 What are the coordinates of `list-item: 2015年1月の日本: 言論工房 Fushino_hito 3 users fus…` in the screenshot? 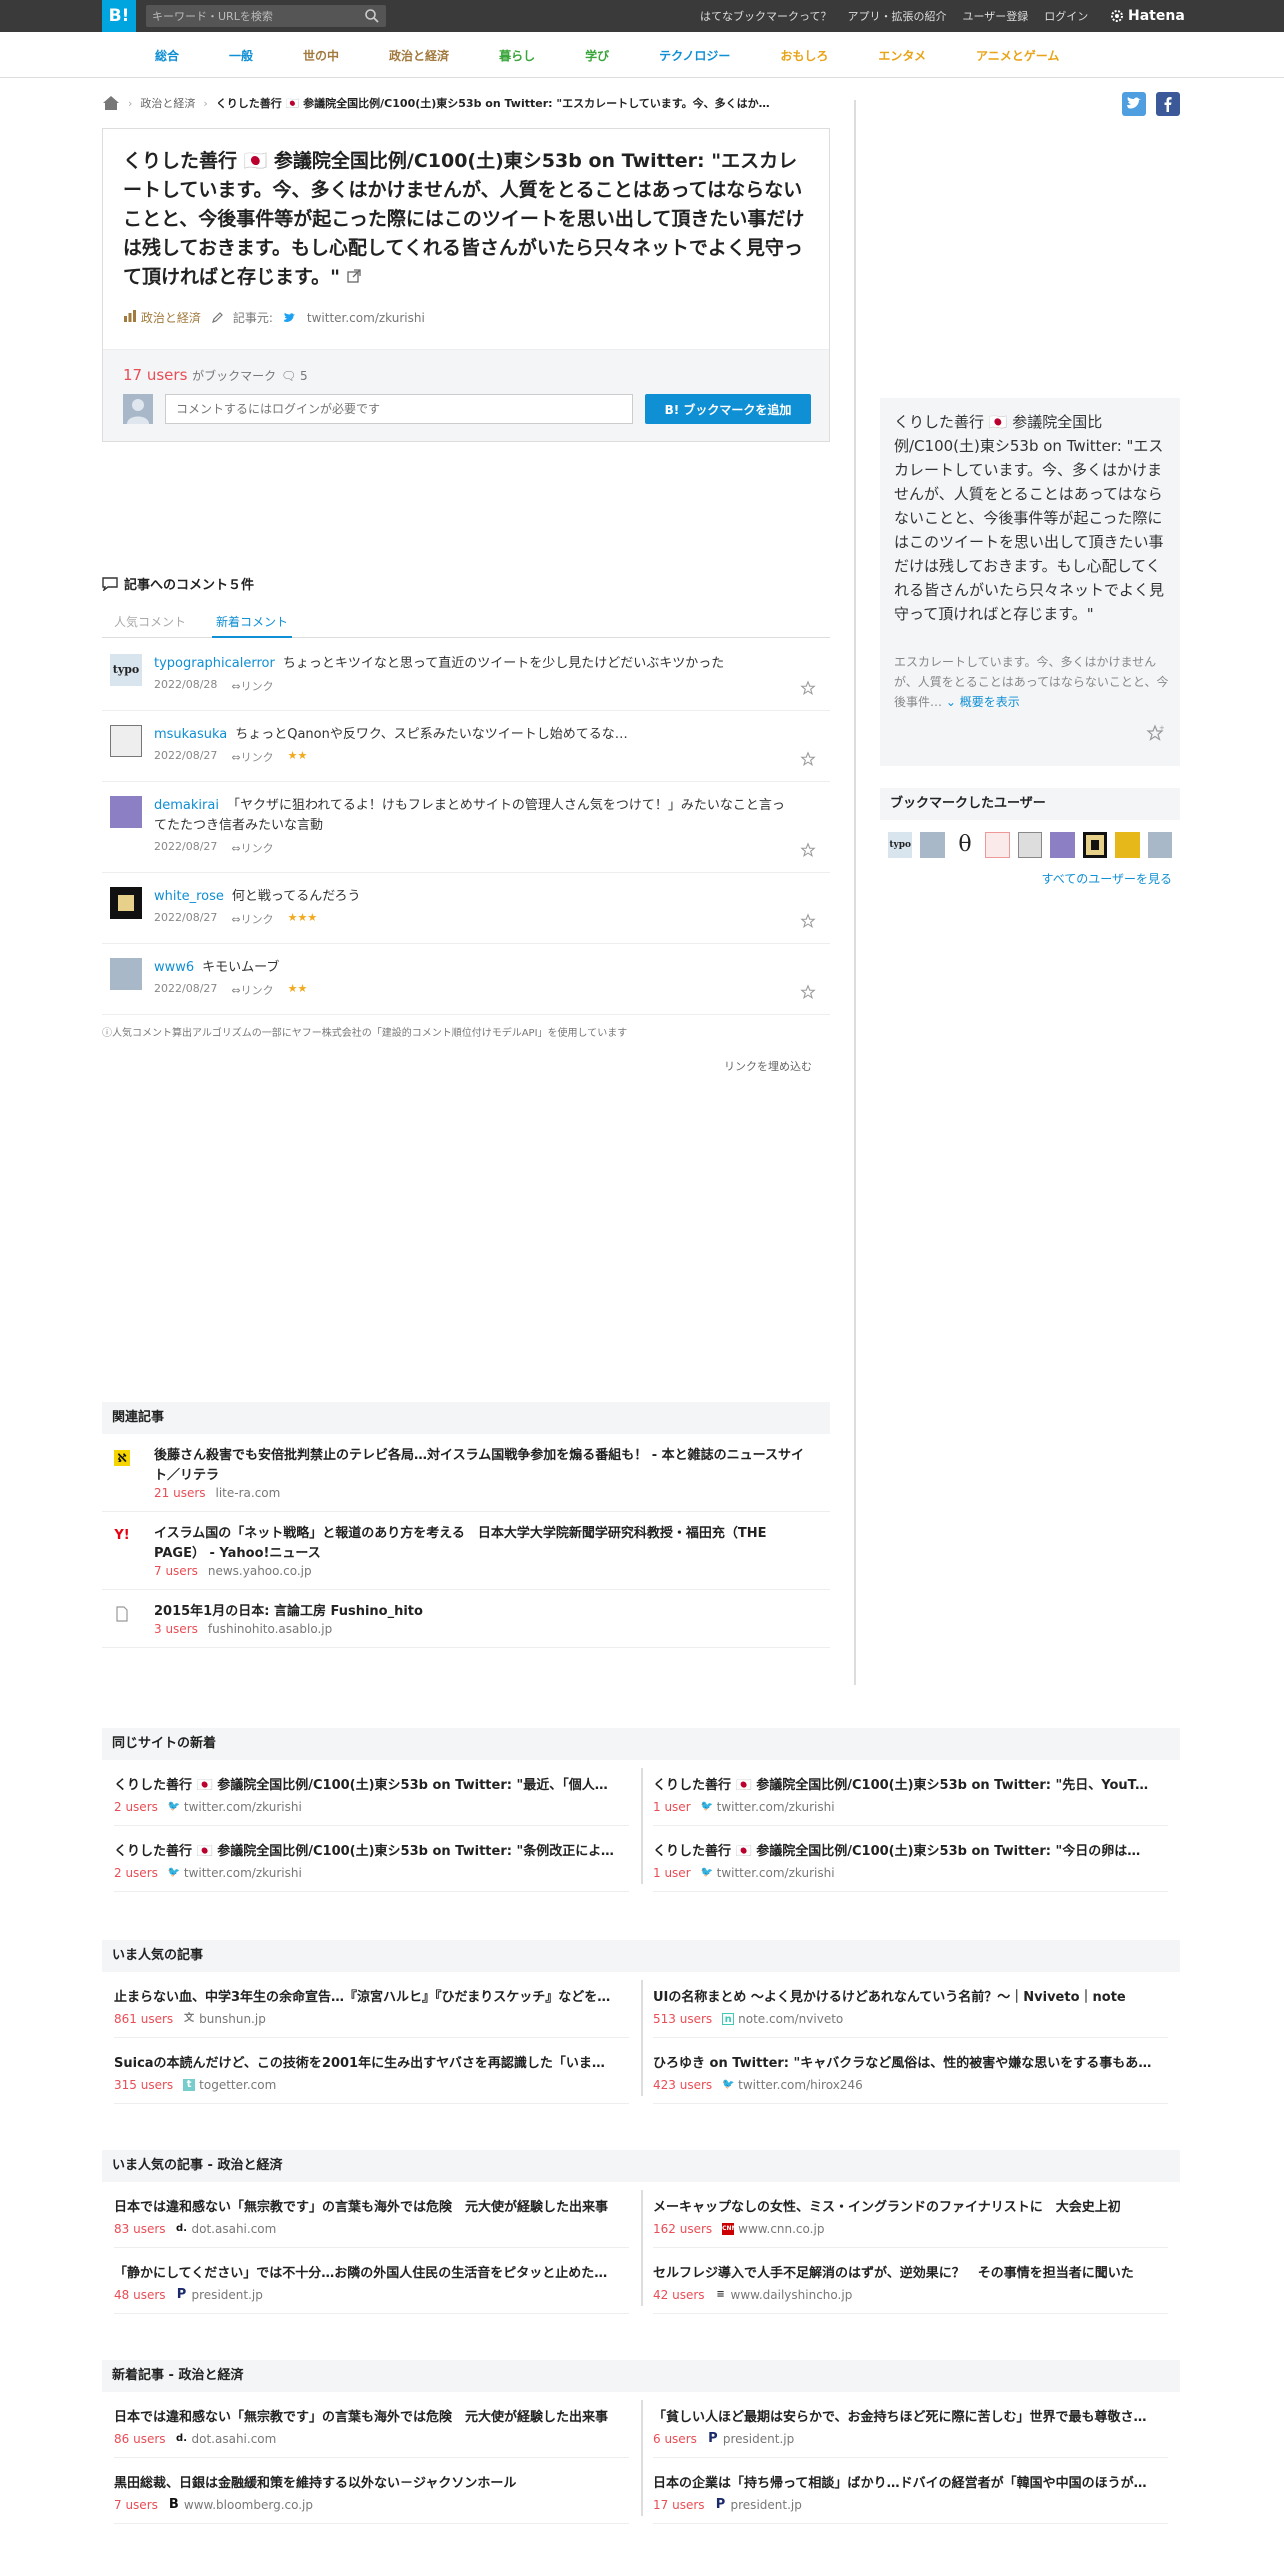 It's located at (466, 1619).